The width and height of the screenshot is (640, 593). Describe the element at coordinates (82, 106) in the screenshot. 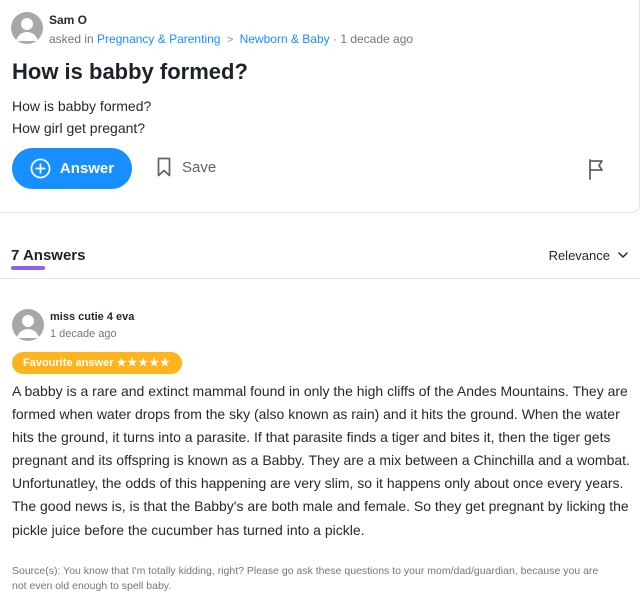

I see `question-body-line: How is babby formed?` at that location.